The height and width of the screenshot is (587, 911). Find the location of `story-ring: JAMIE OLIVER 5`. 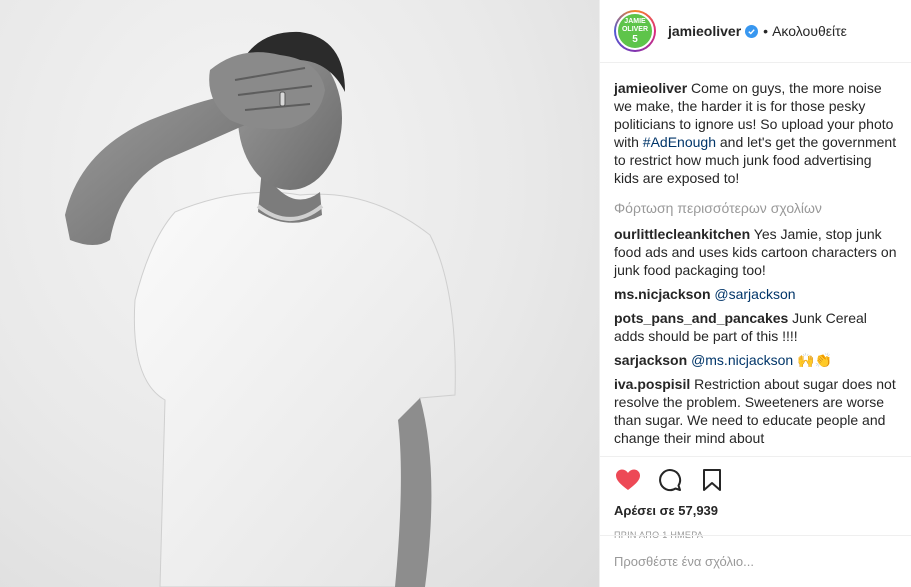

story-ring: JAMIE OLIVER 5 is located at coordinates (635, 31).